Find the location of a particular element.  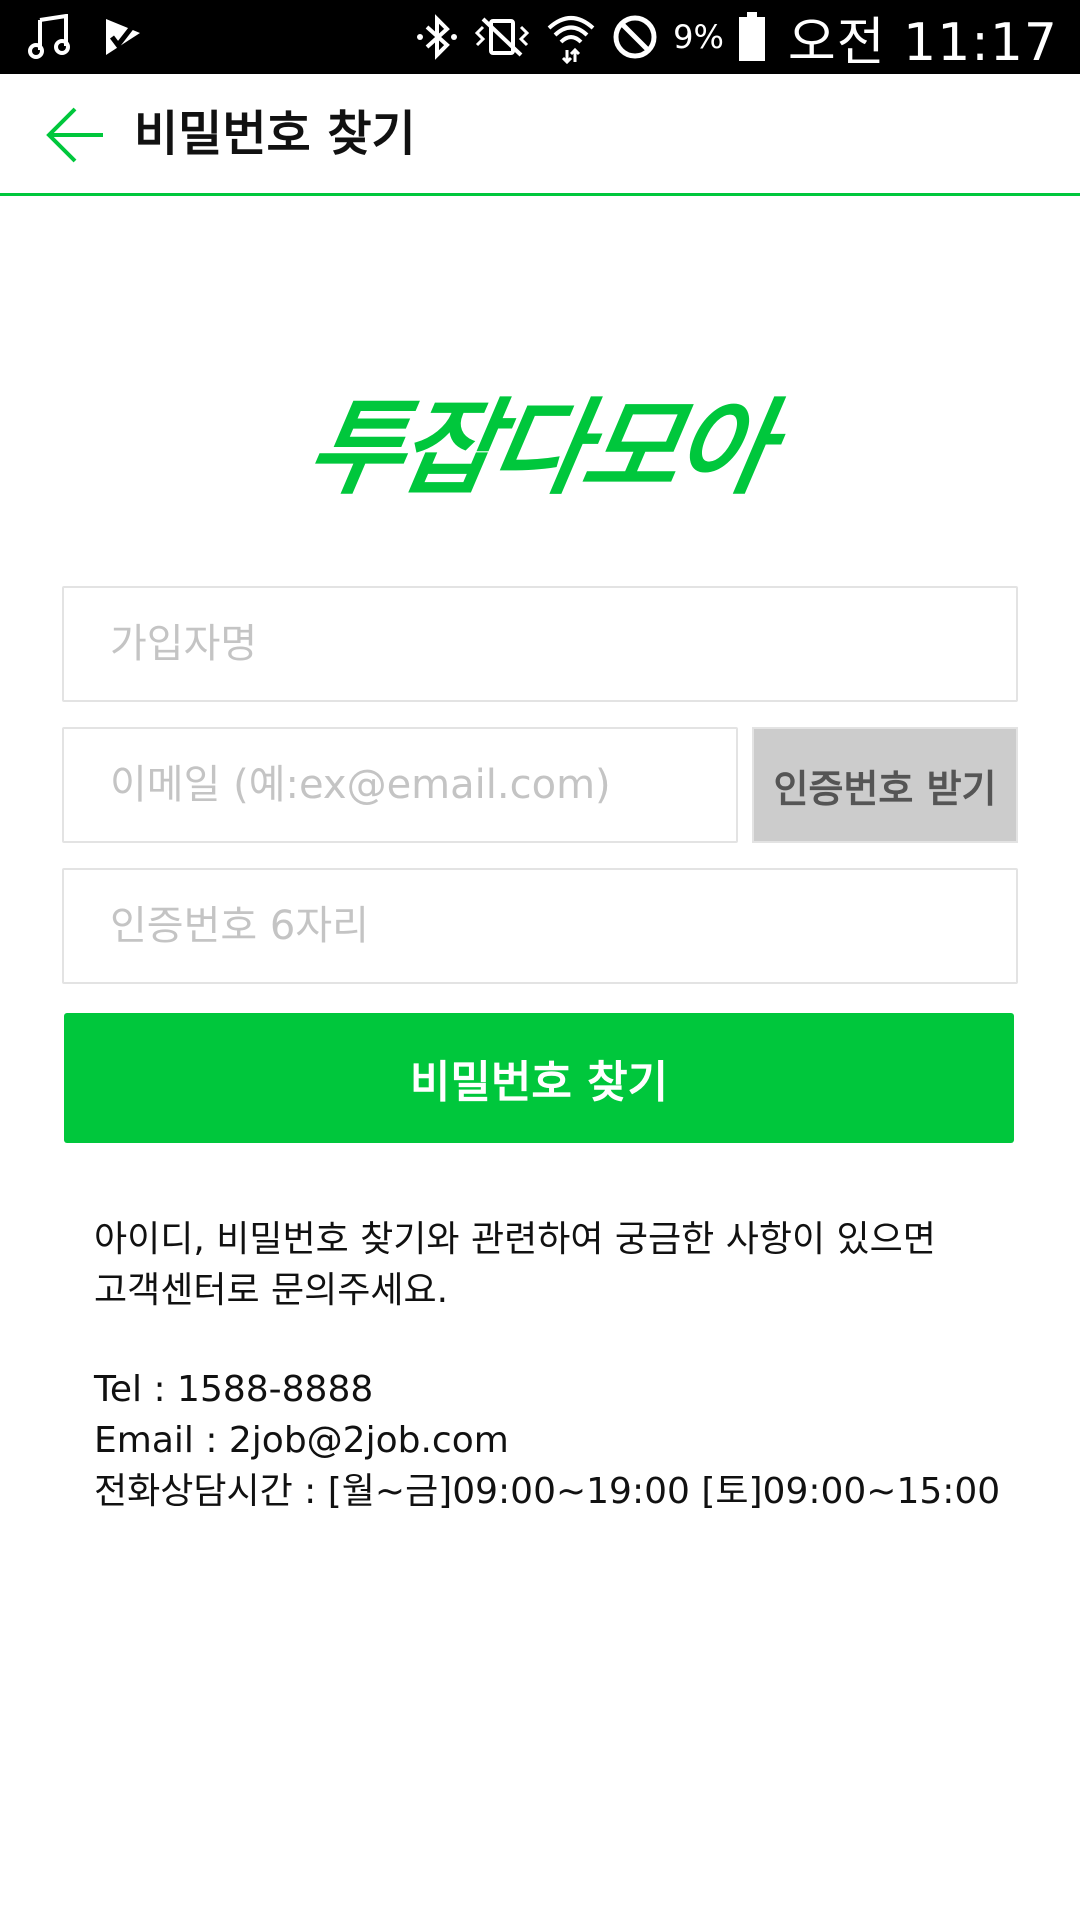

brand-logo: 투잡다모아 is located at coordinates (540, 443).